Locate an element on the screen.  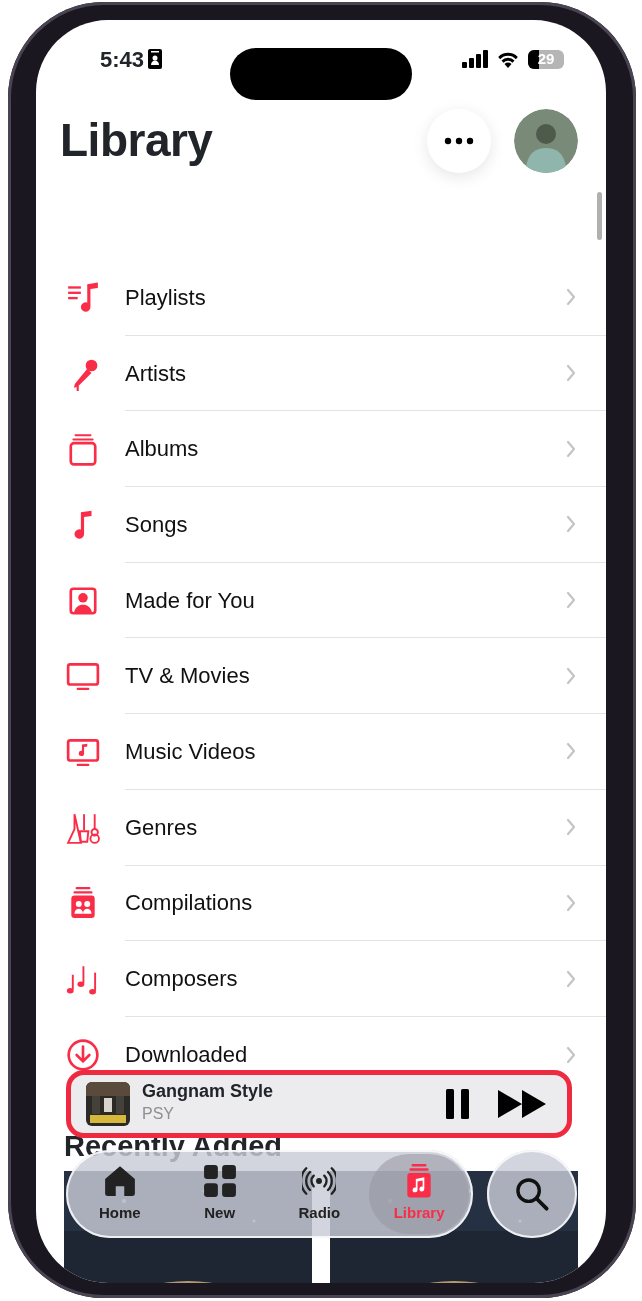
pause-icon is located at coordinates (458, 1104).